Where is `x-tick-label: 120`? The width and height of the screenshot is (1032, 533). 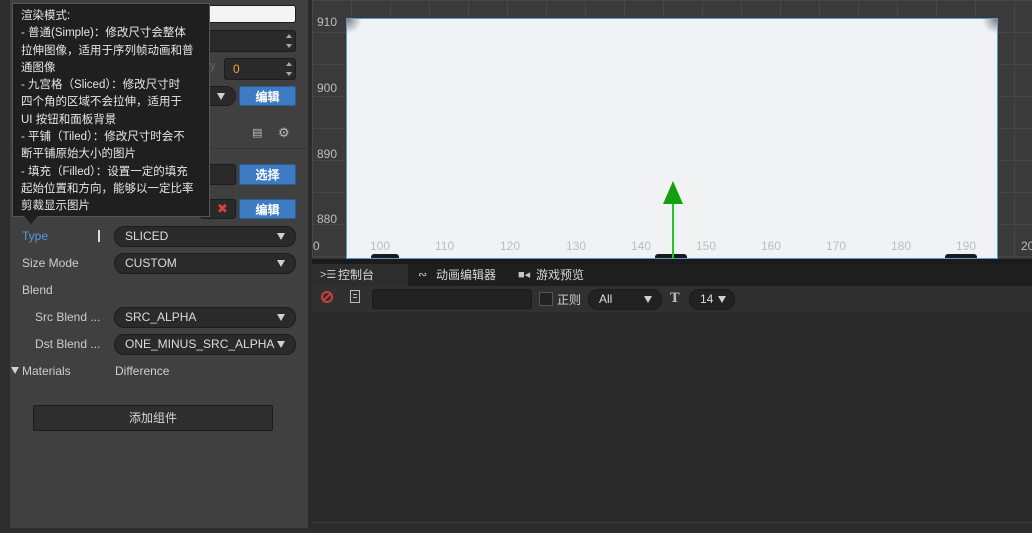 x-tick-label: 120 is located at coordinates (510, 246).